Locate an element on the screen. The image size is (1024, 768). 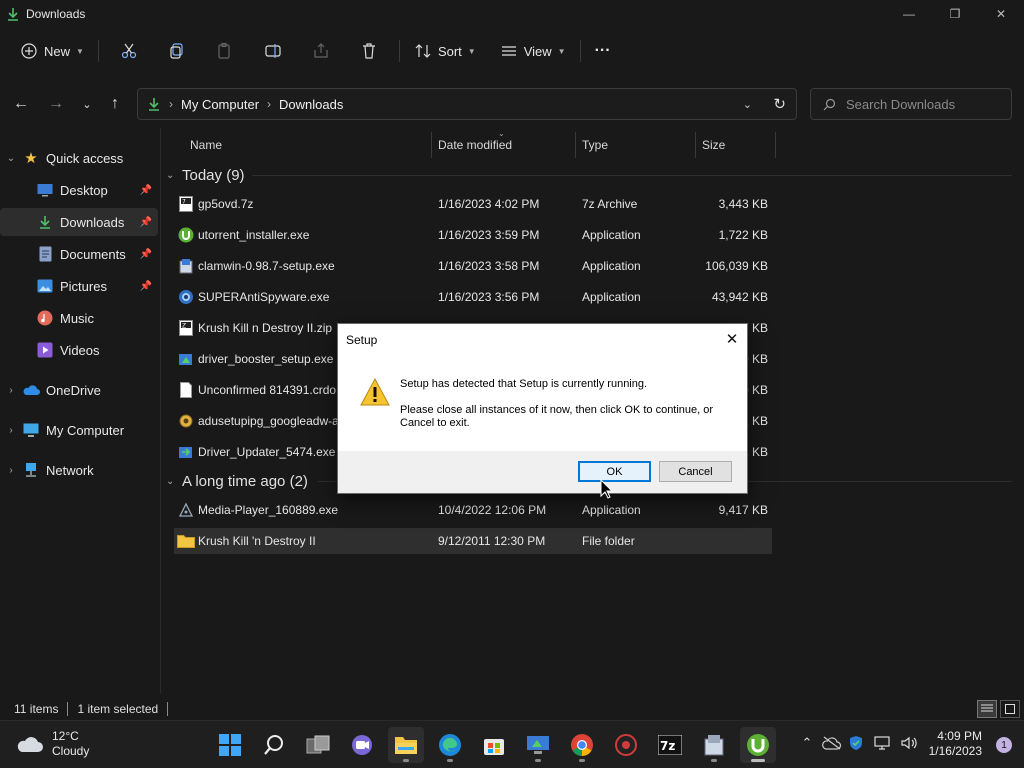
column-label: Date modified is located at coordinates (475, 145).